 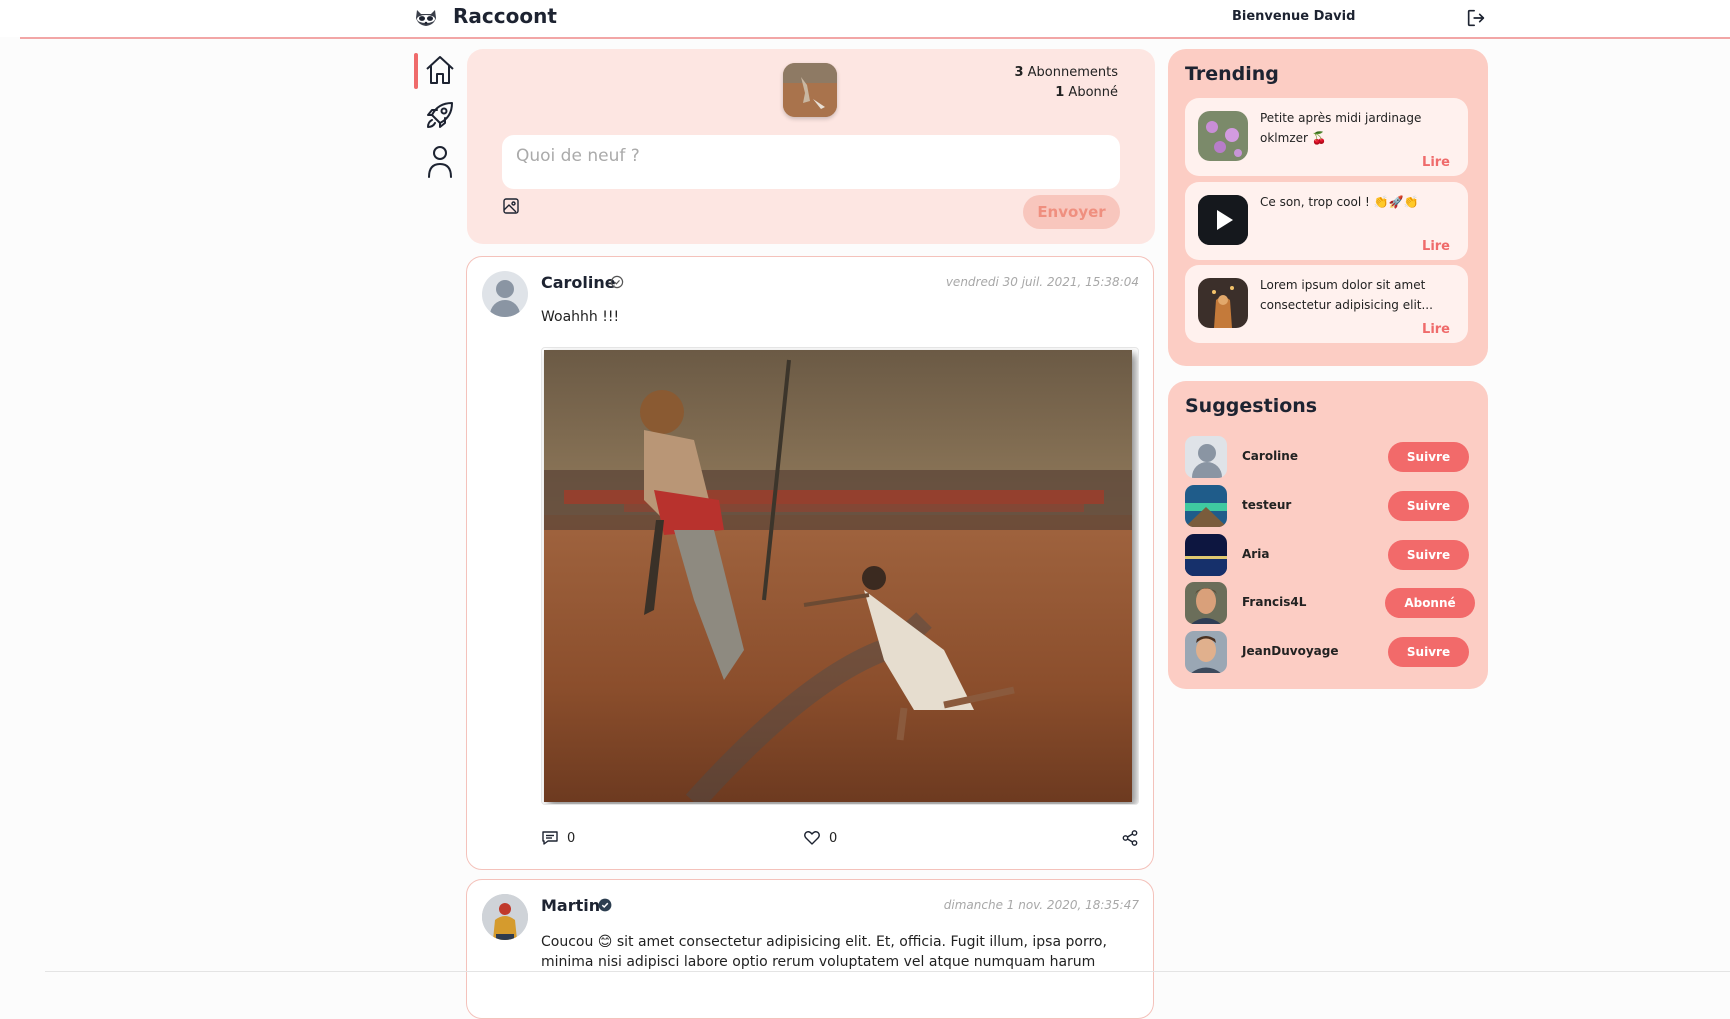 What do you see at coordinates (1330, 556) in the screenshot?
I see `suggestion-item: Aria Suivre` at bounding box center [1330, 556].